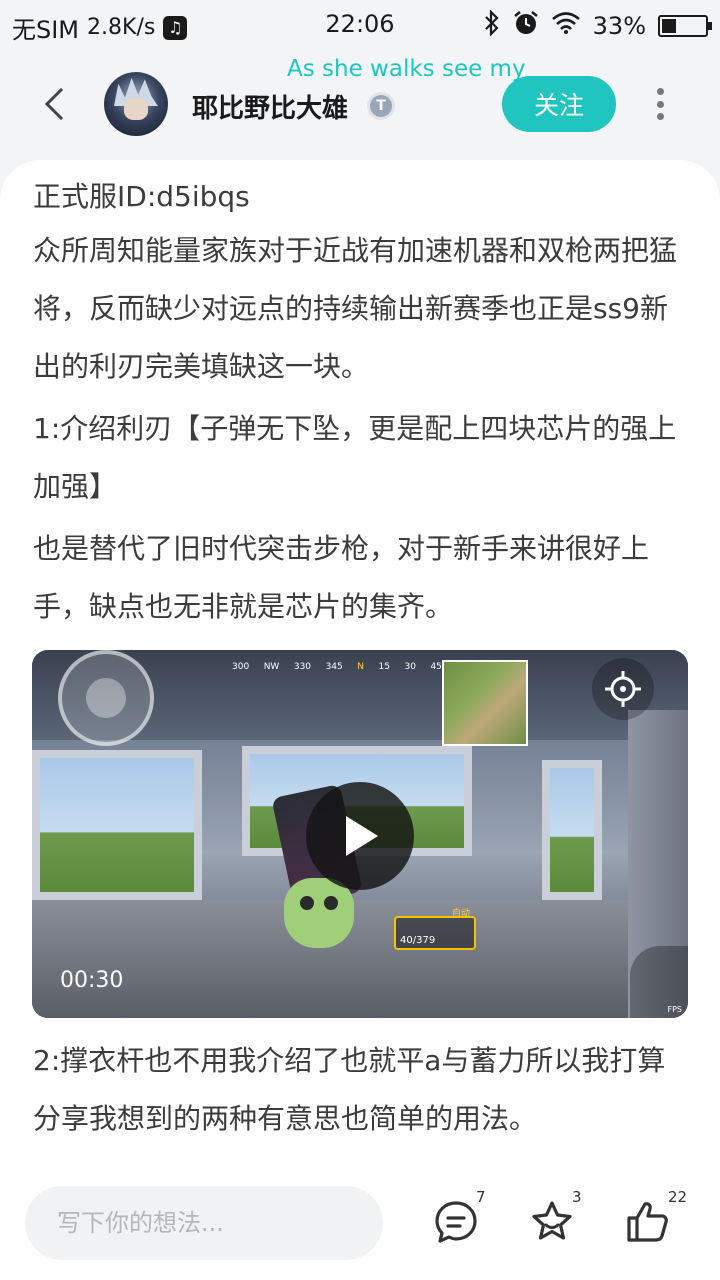 This screenshot has width=720, height=1280. What do you see at coordinates (341, 577) in the screenshot?
I see `post-paragraph-3: 也是替代了旧时代突击步枪，对于新手来讲很好上手，缺点也无非就是芯片的集齐。` at bounding box center [341, 577].